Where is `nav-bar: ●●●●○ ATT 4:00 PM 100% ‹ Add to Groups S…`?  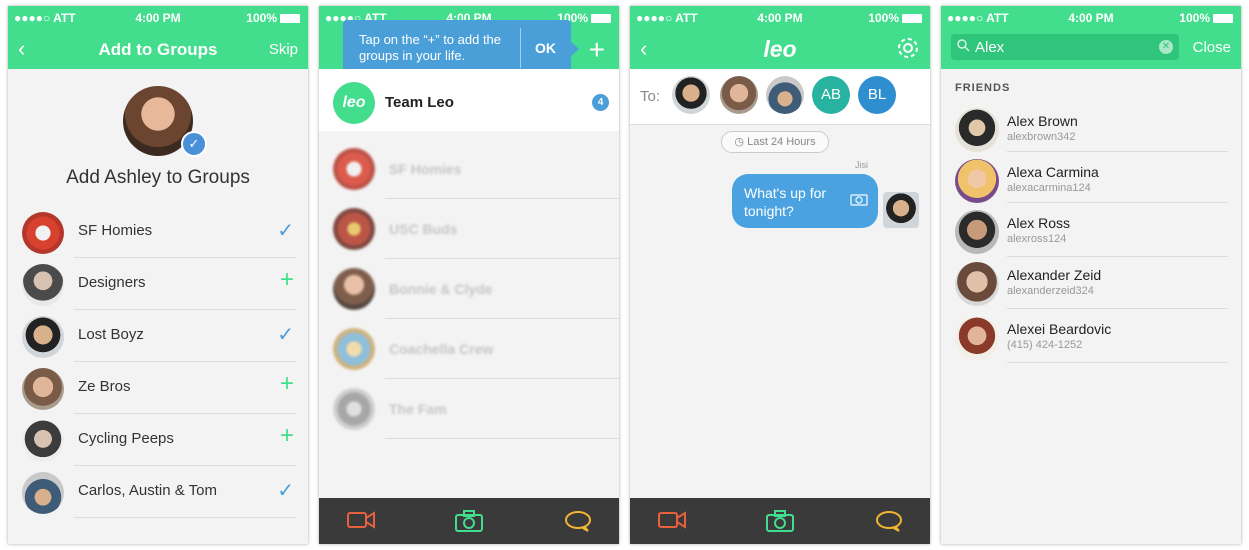
nav-bar: ●●●●○ ATT 4:00 PM 100% ‹ Add to Groups S… is located at coordinates (158, 37).